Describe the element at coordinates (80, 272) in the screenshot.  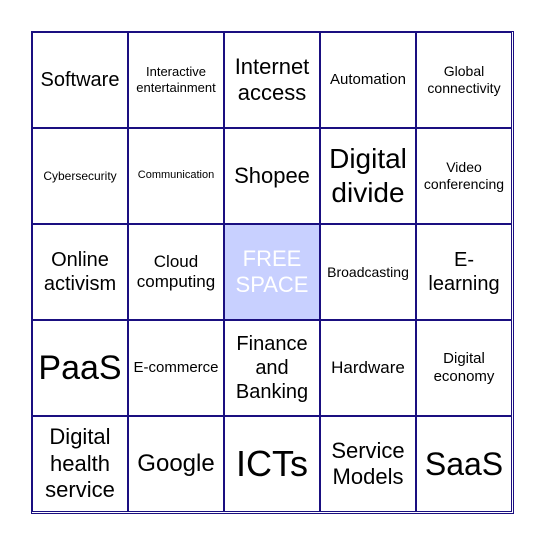
I see `bingo-cell: Online activism` at that location.